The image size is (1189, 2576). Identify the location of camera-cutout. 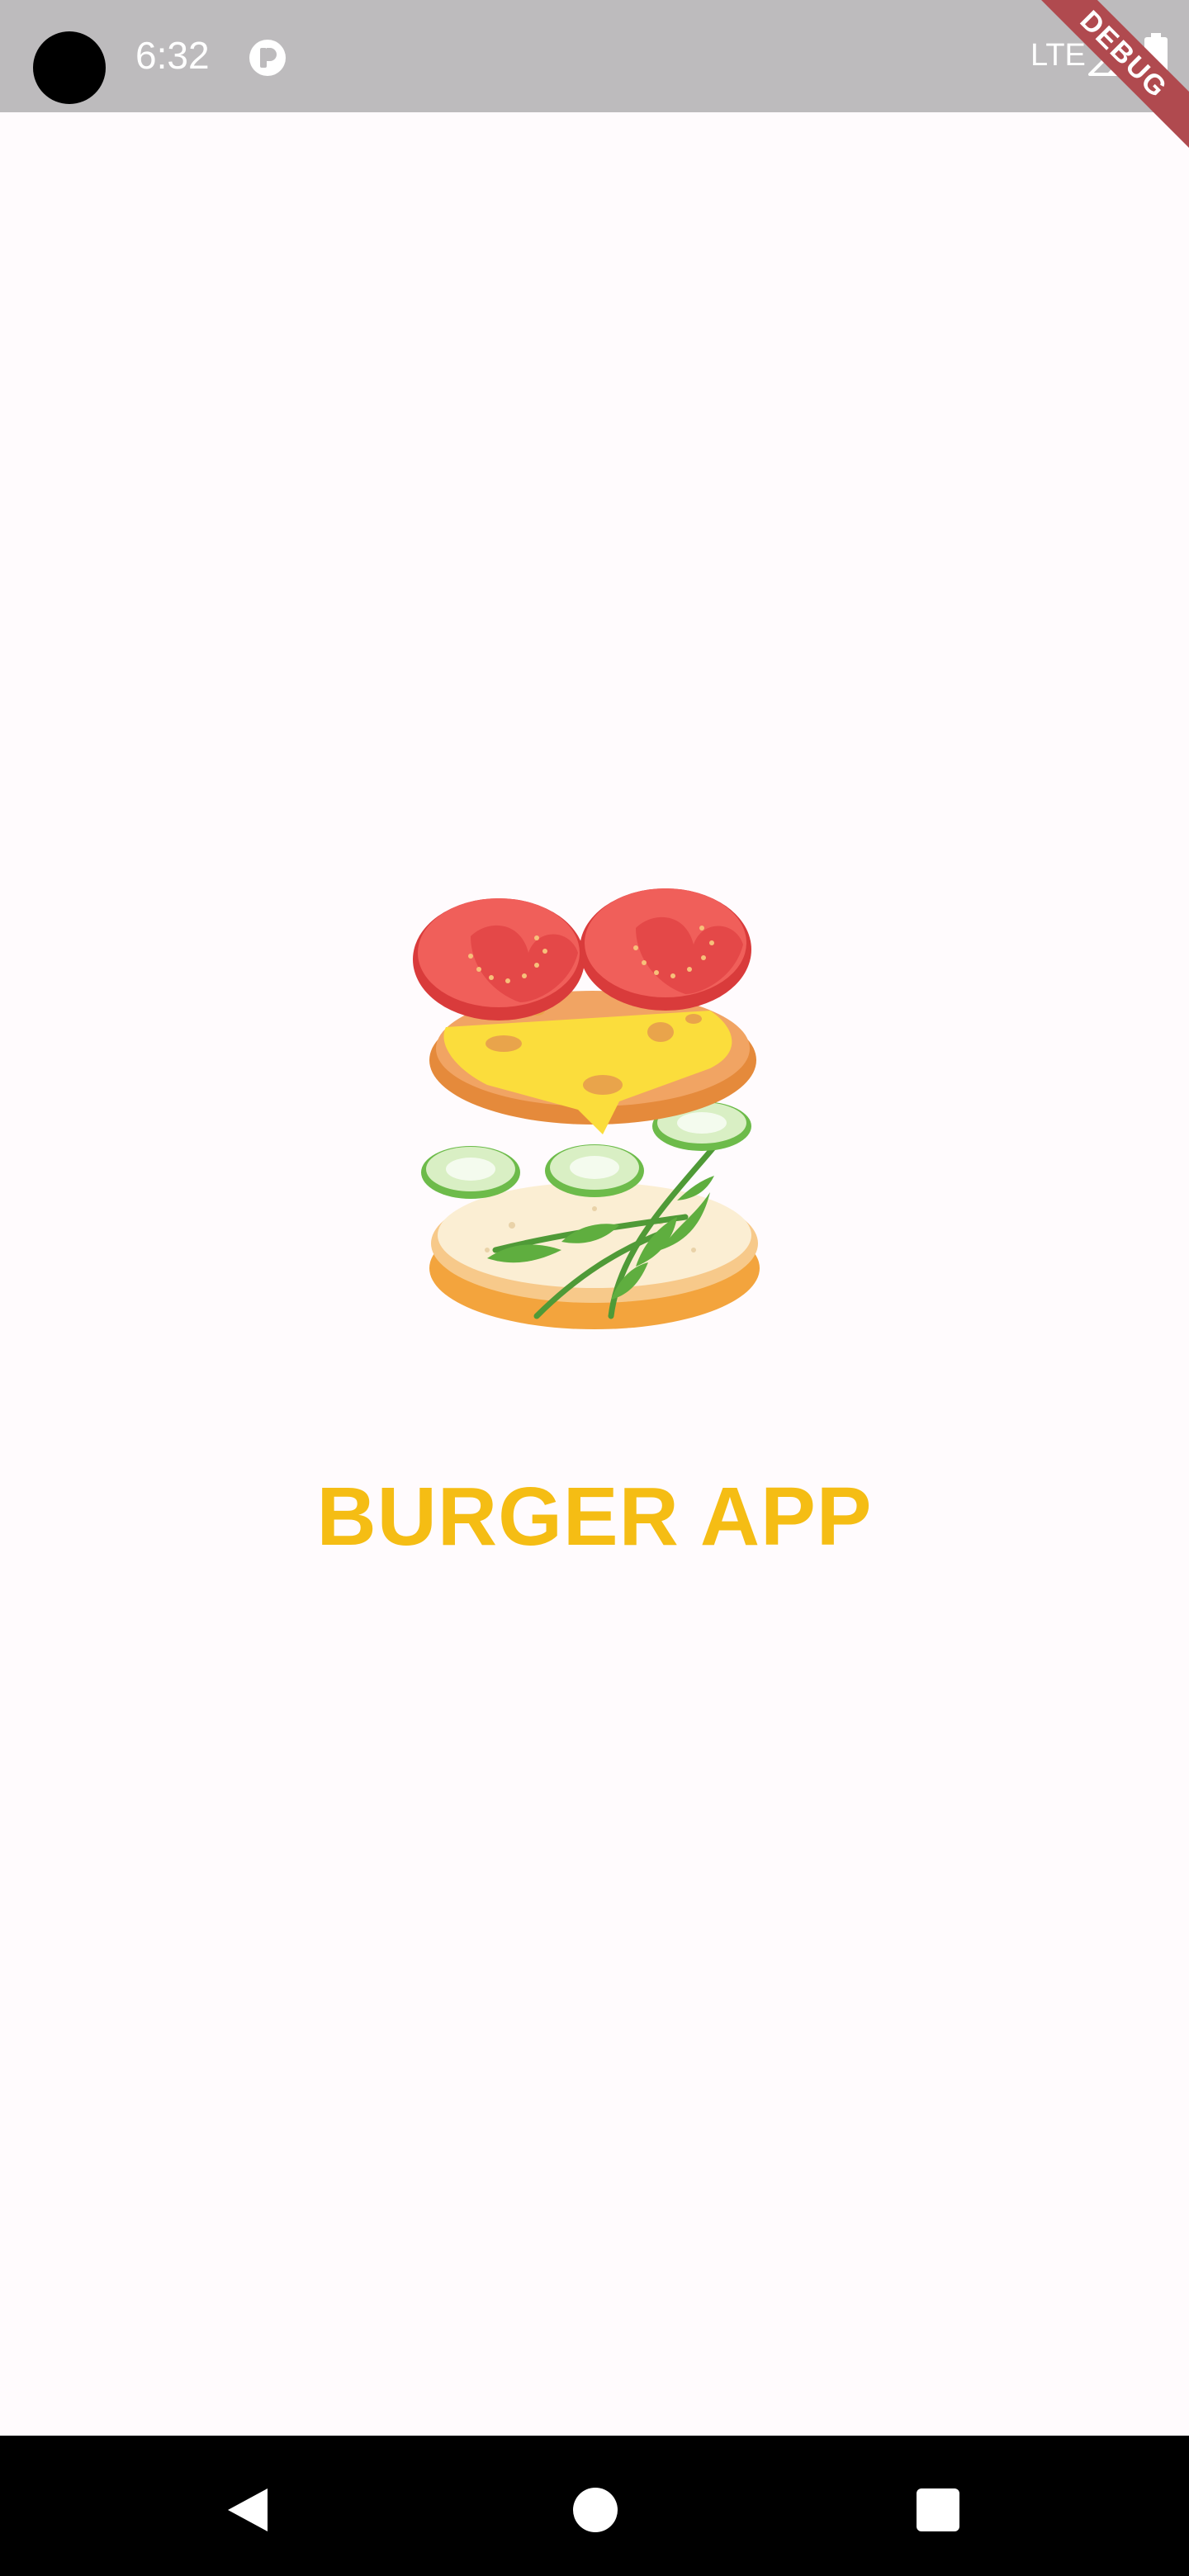
(69, 67).